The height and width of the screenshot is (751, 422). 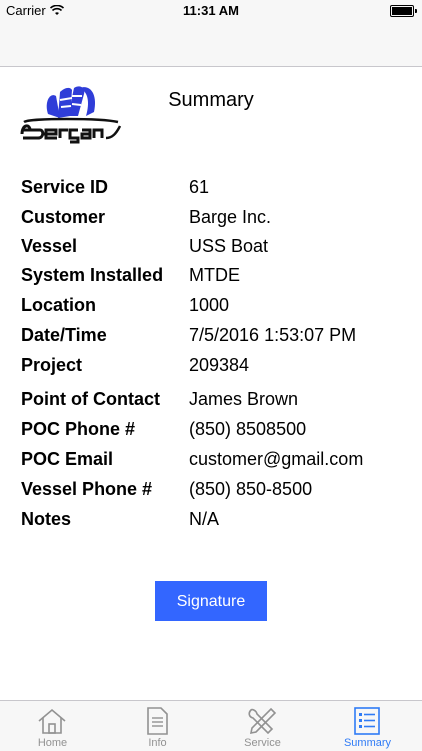 I want to click on tab-label: Home, so click(x=52, y=743).